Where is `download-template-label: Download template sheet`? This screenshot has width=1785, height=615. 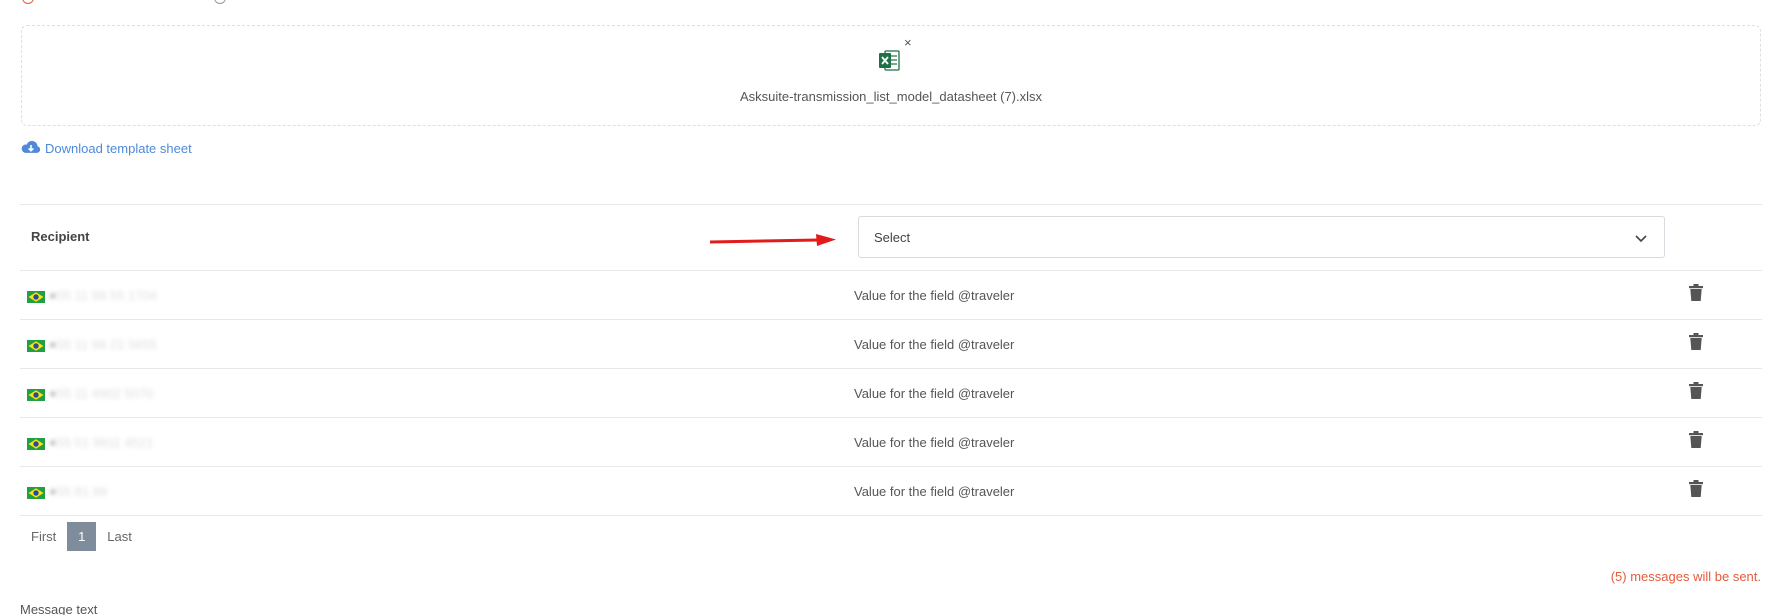 download-template-label: Download template sheet is located at coordinates (118, 148).